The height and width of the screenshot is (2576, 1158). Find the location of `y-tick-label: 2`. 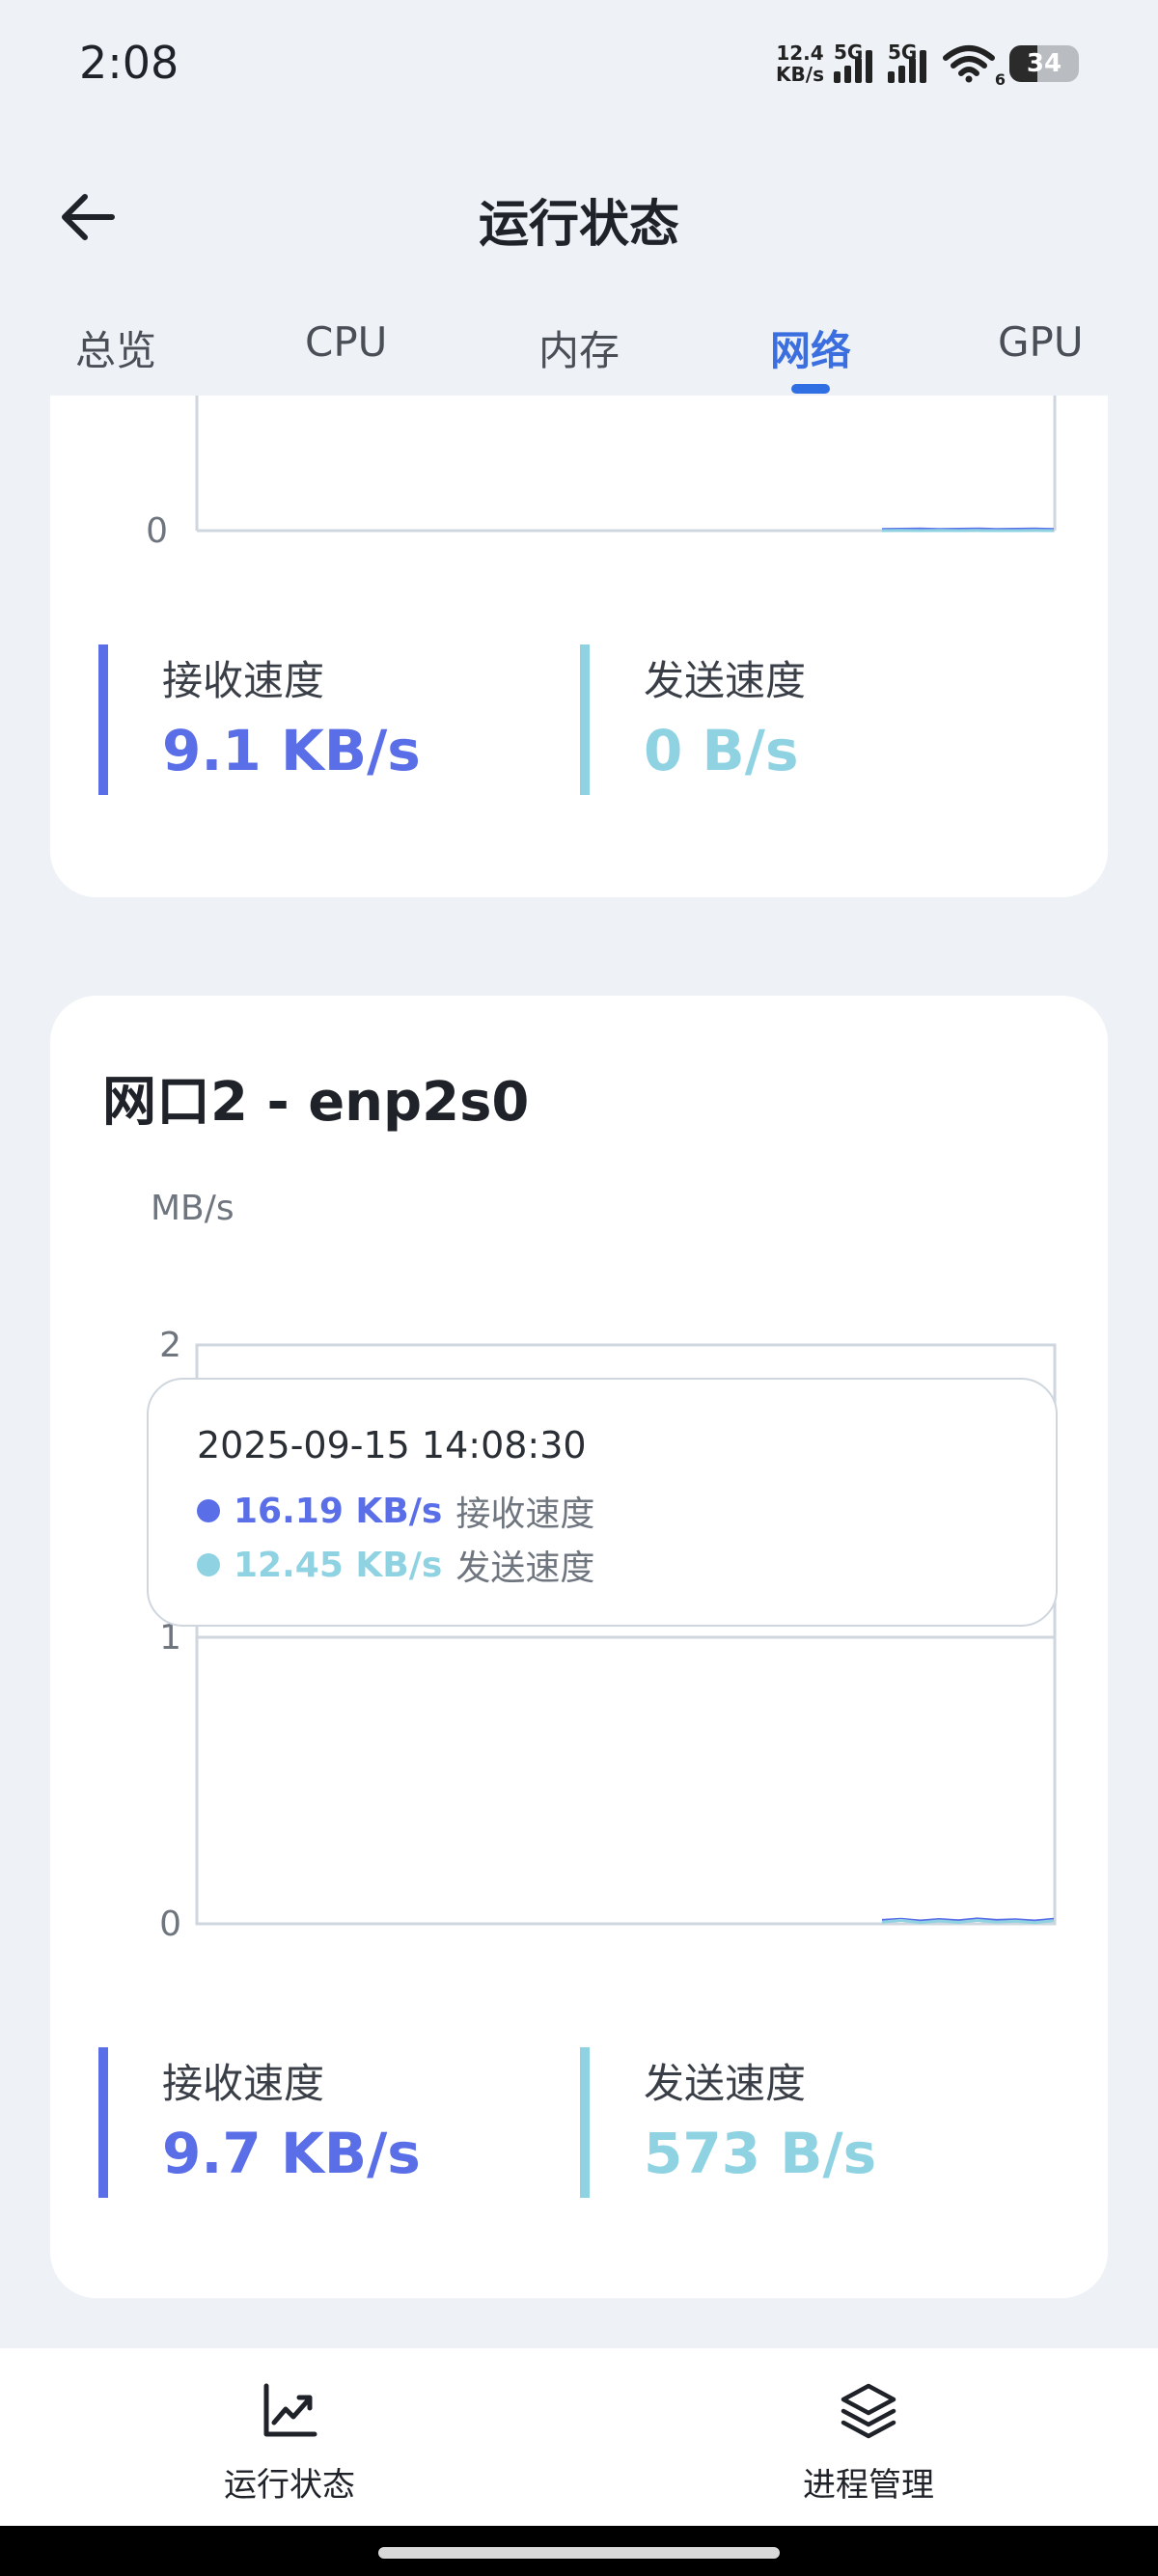

y-tick-label: 2 is located at coordinates (170, 1346).